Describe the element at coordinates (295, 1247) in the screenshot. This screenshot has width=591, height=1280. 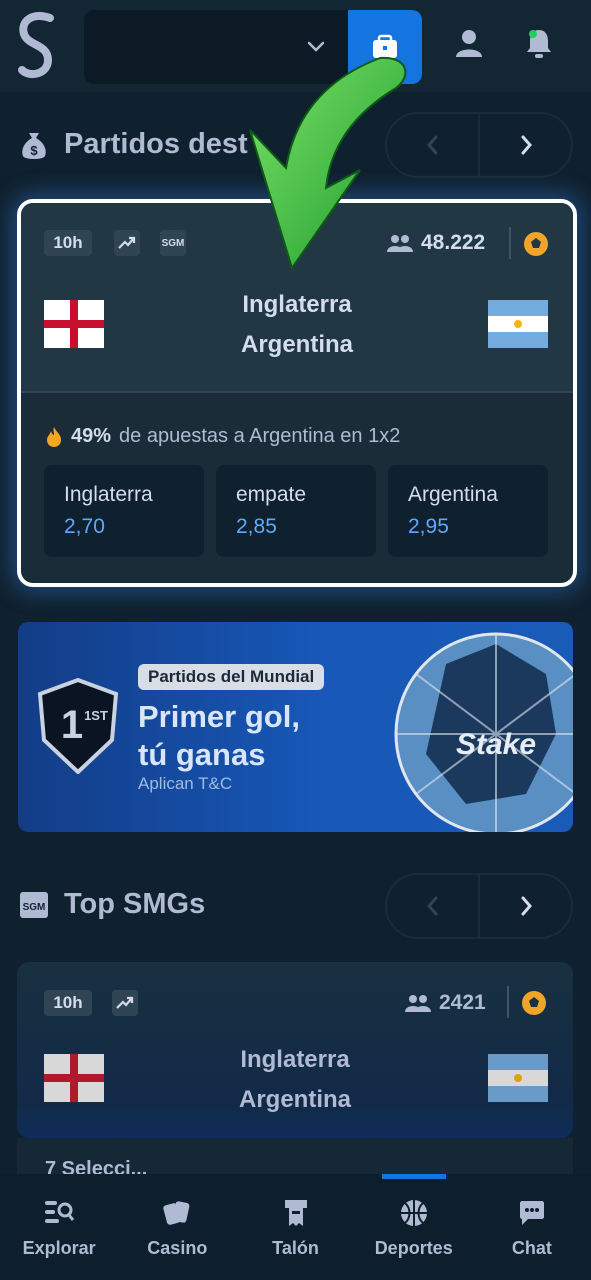
I see `nav-label: Talón` at that location.